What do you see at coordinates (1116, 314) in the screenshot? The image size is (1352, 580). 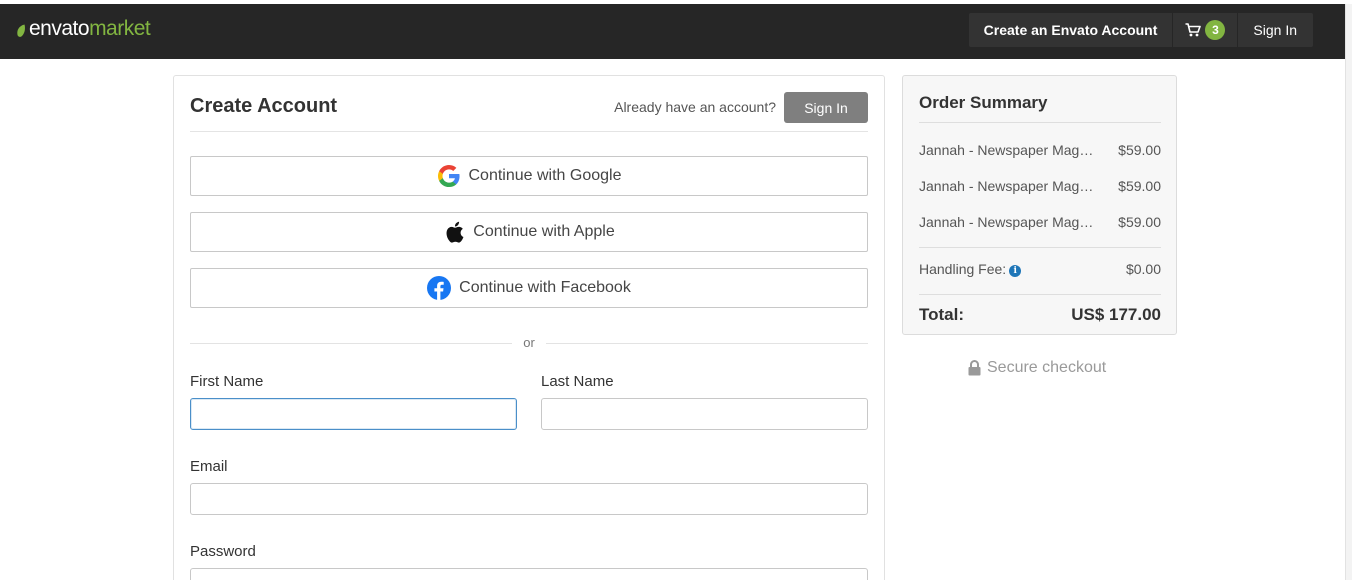 I see `total-amount: US$ 177.00` at bounding box center [1116, 314].